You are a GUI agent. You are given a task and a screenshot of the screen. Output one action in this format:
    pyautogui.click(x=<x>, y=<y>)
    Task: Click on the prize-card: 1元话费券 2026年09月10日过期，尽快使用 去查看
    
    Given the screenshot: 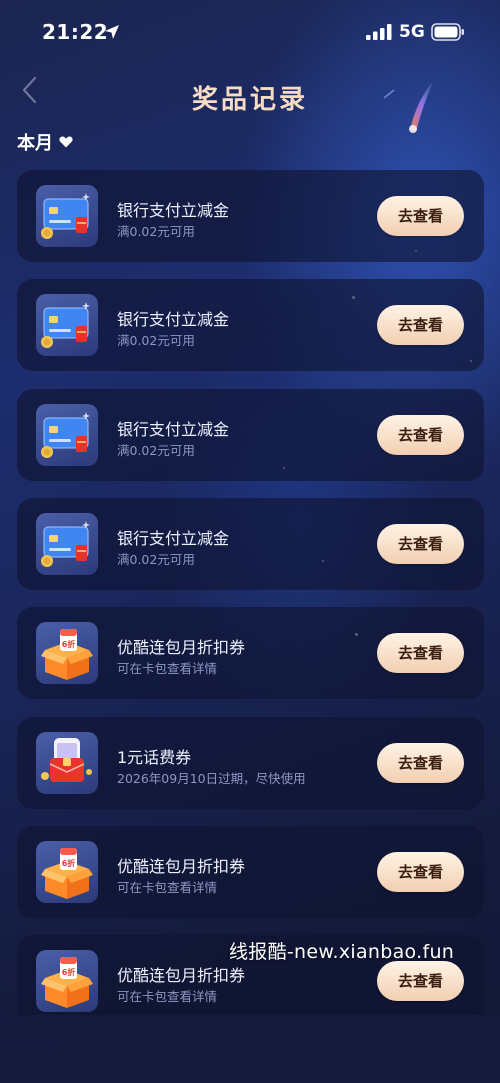 What is the action you would take?
    pyautogui.click(x=250, y=763)
    